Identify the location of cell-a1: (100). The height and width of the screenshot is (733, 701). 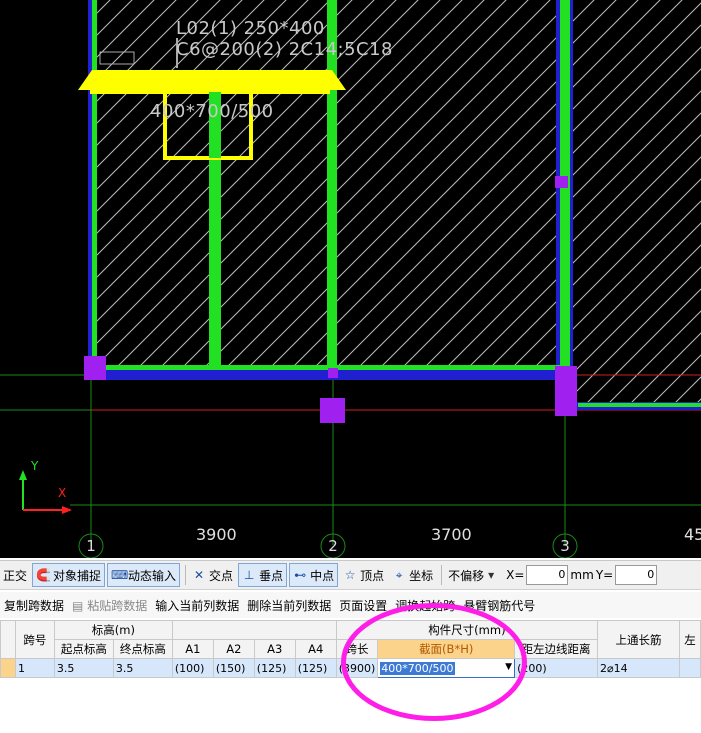
(192, 668).